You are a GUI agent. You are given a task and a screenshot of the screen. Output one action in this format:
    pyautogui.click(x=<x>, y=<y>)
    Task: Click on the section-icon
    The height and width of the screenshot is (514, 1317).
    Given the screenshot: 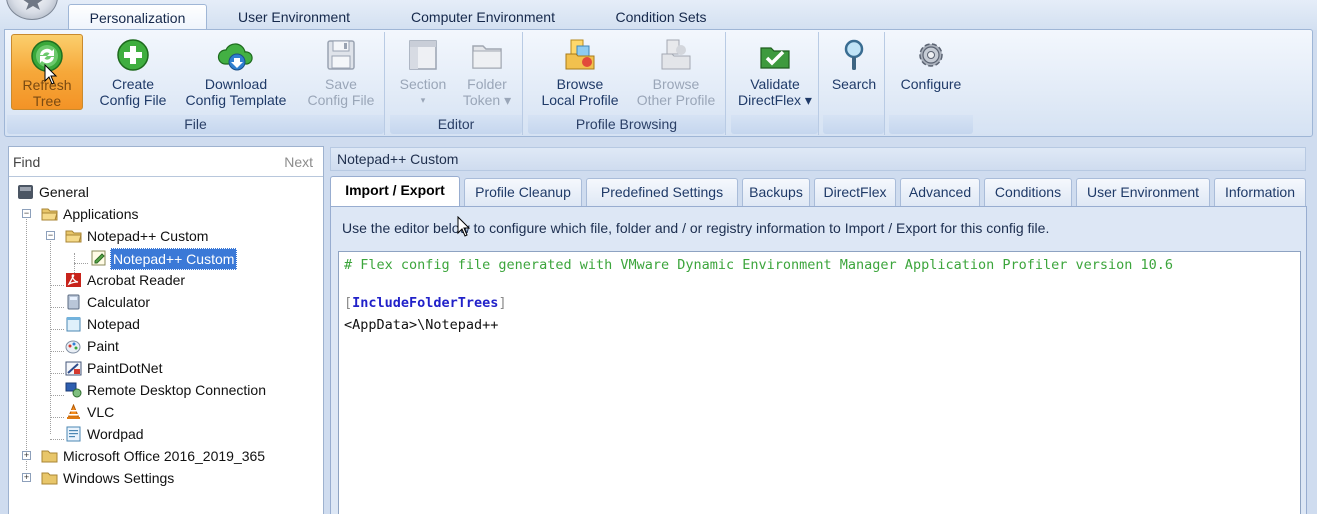 What is the action you would take?
    pyautogui.click(x=423, y=55)
    